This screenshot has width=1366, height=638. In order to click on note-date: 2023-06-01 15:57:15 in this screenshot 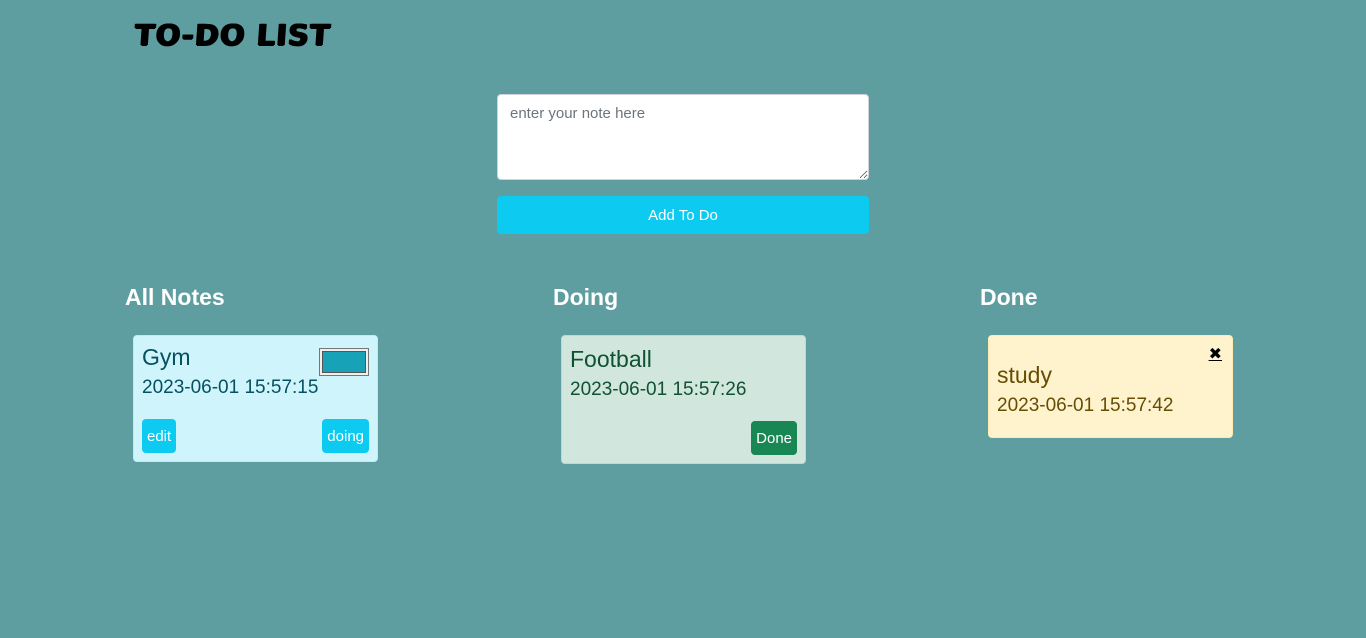, I will do `click(230, 387)`.